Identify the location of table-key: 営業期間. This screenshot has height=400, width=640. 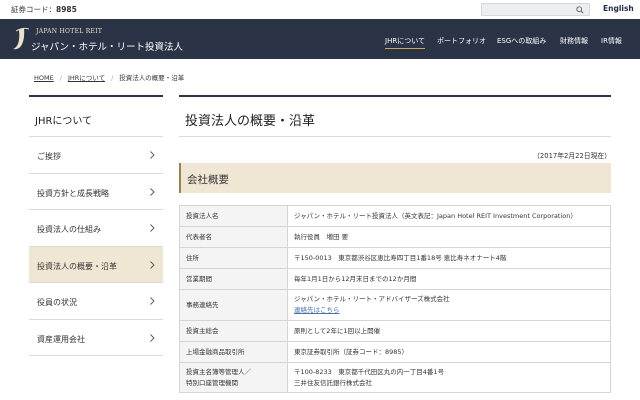
(233, 279).